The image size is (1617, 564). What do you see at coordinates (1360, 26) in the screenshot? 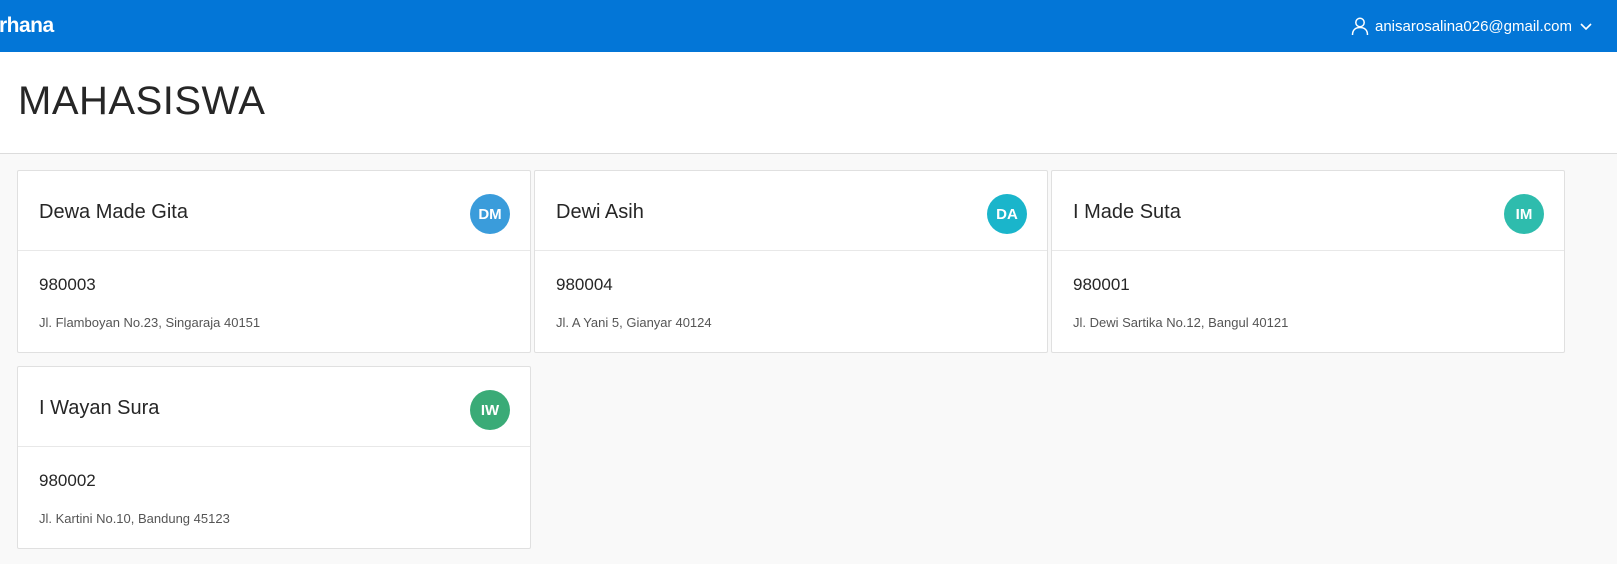
I see `user-icon` at bounding box center [1360, 26].